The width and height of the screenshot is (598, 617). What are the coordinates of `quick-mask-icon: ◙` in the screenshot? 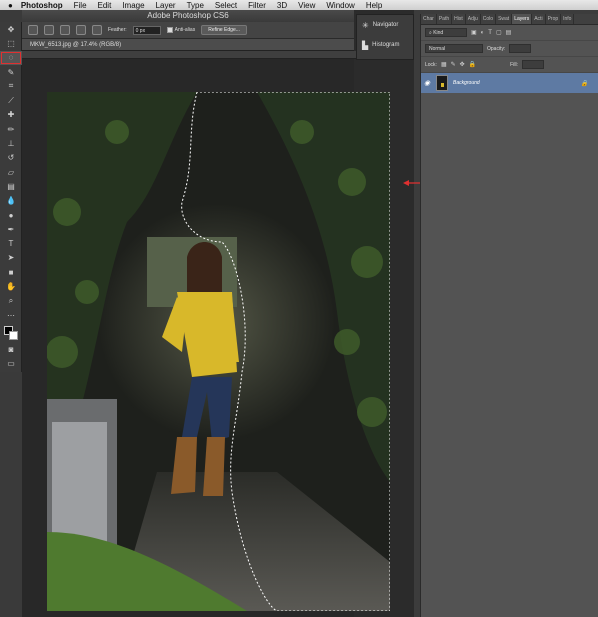 It's located at (11, 349).